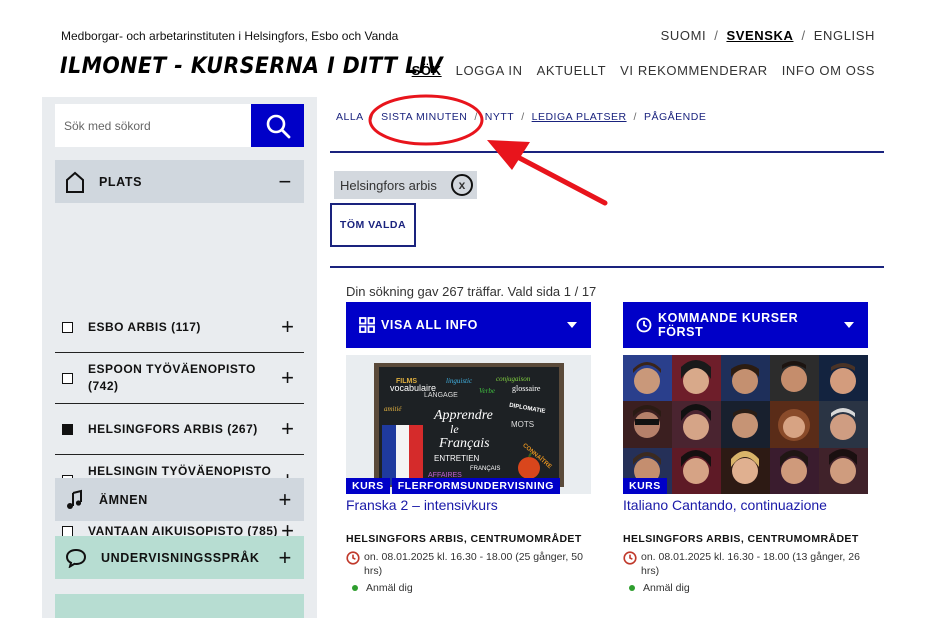 The image size is (927, 618). Describe the element at coordinates (251, 66) in the screenshot. I see `site-logo: ILMONET - KURSERNA I DITT LIV` at that location.